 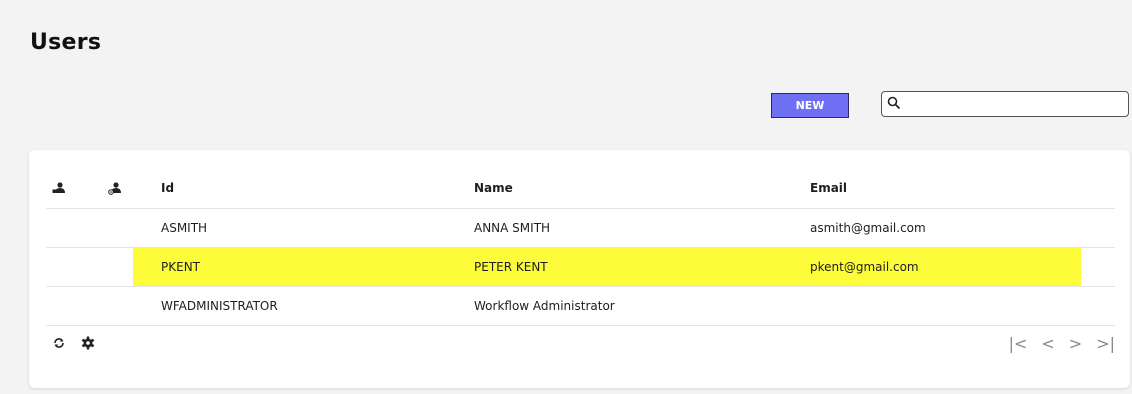 I want to click on cell-id: PKENT, so click(x=180, y=267).